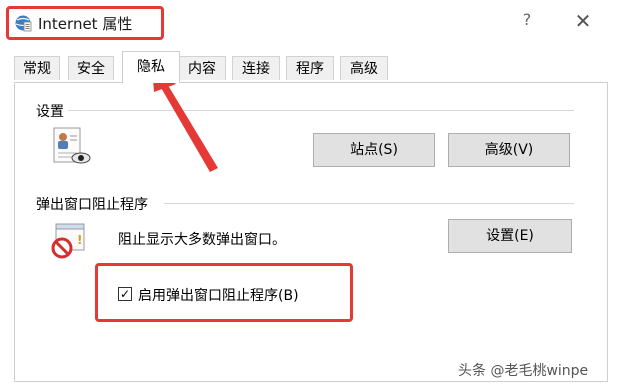  I want to click on title-bar: Internet 属性 ? ✕, so click(308, 24).